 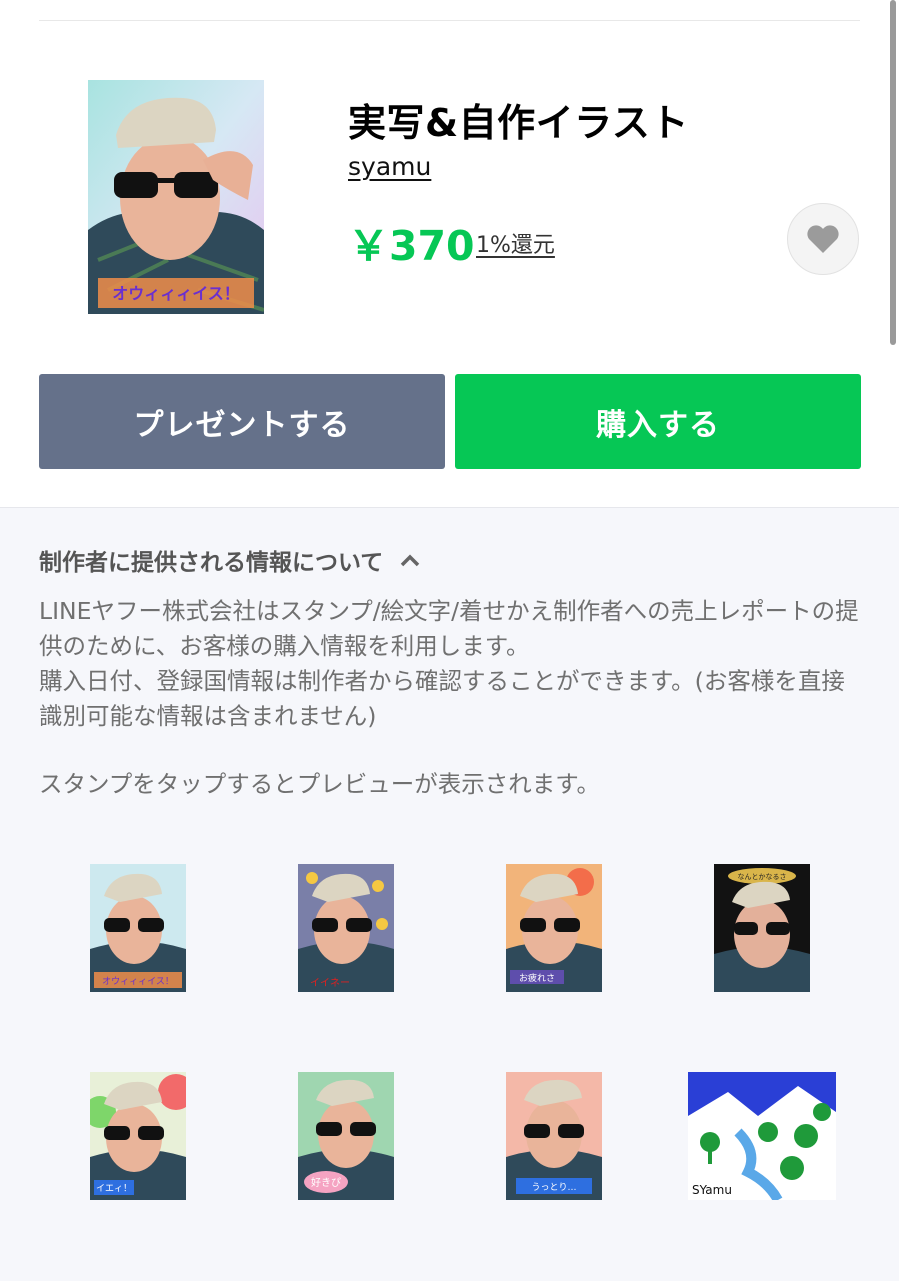 I want to click on heart-icon, so click(x=823, y=239).